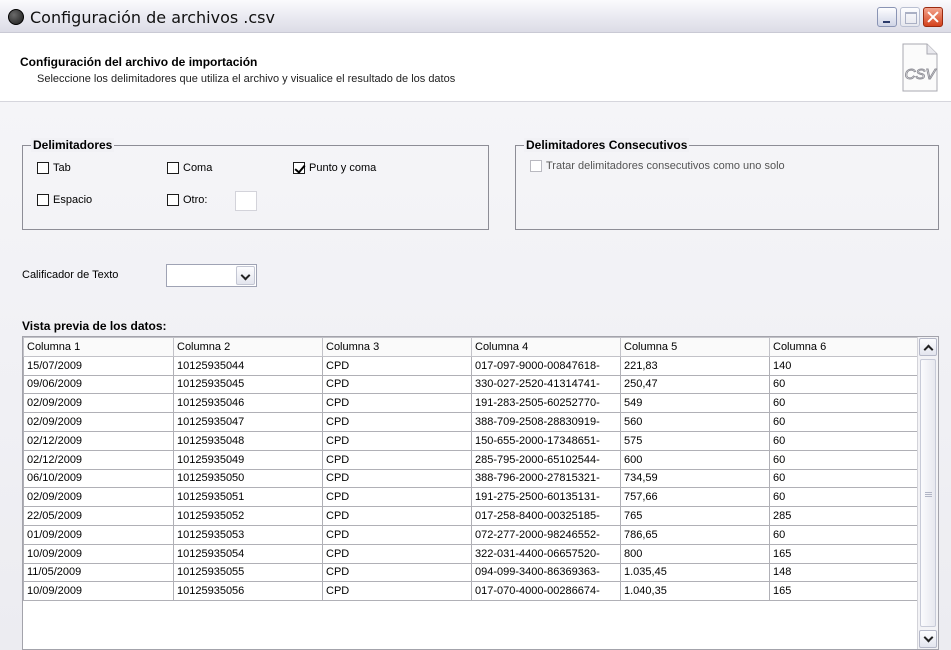  I want to click on table-cell: 191-275-2500-60135131-, so click(546, 497).